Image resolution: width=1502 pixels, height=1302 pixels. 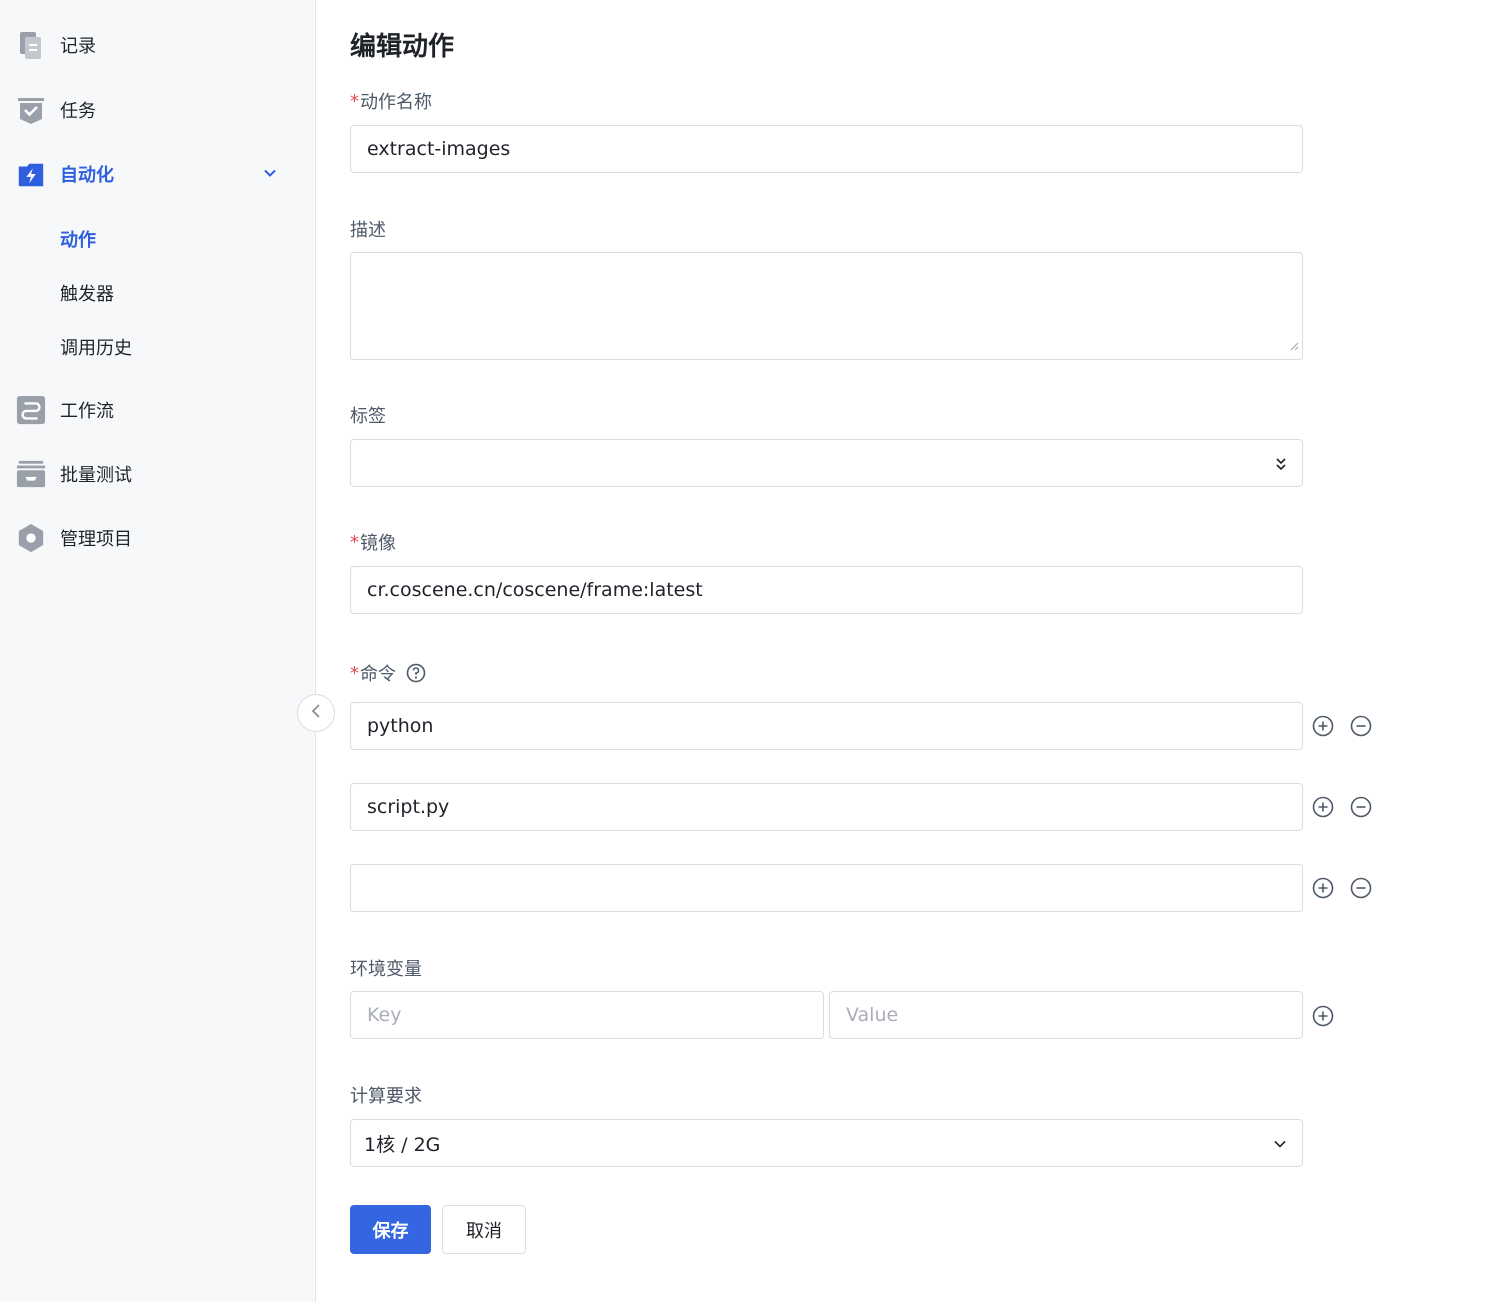 What do you see at coordinates (1294, 345) in the screenshot?
I see `resize-handle-icon` at bounding box center [1294, 345].